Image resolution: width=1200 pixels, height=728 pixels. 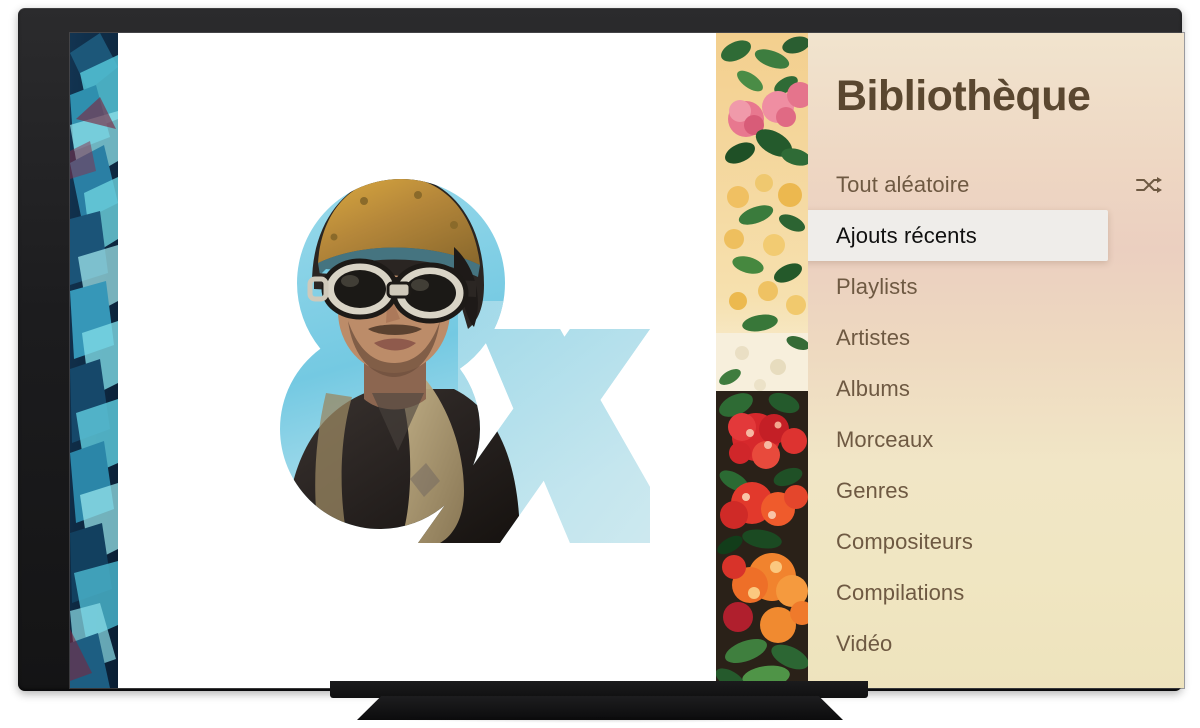 What do you see at coordinates (904, 541) in the screenshot?
I see `menu-item-label: Compositeurs` at bounding box center [904, 541].